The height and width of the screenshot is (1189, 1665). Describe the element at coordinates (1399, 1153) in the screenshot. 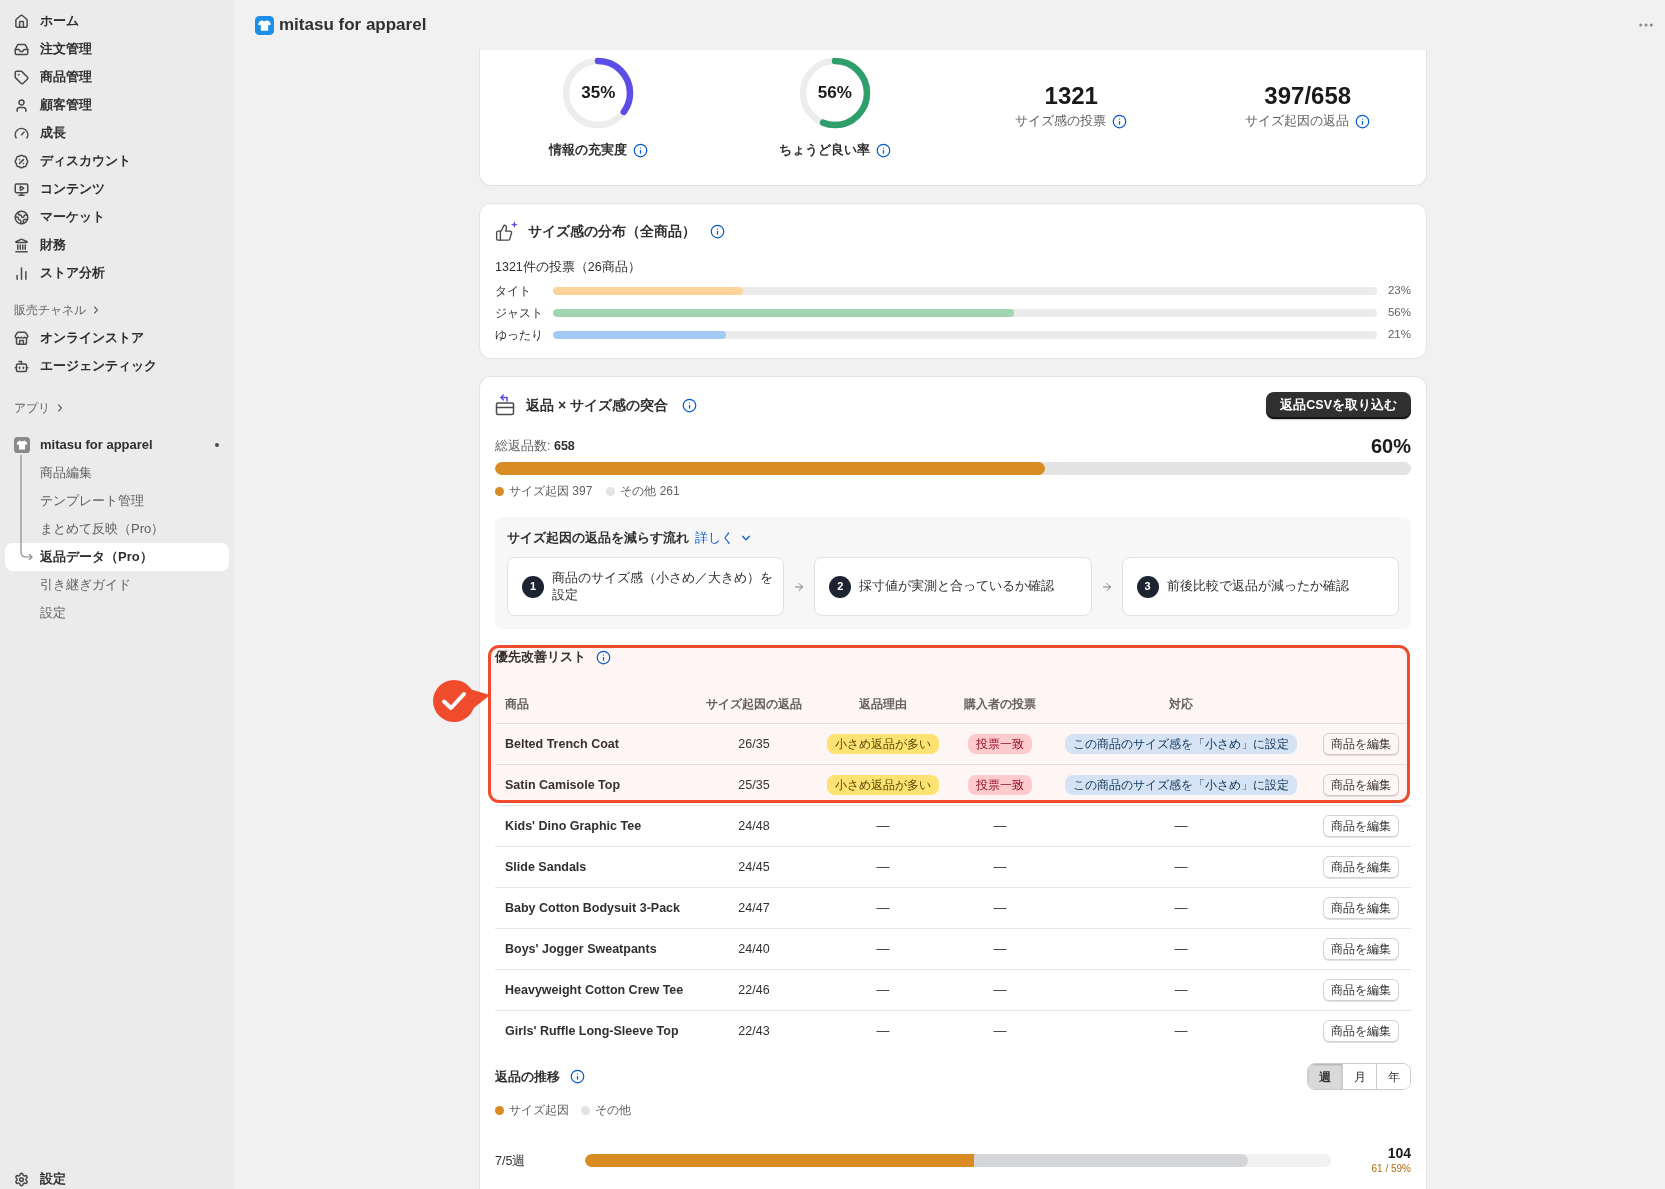

I see `week-total: 104` at that location.